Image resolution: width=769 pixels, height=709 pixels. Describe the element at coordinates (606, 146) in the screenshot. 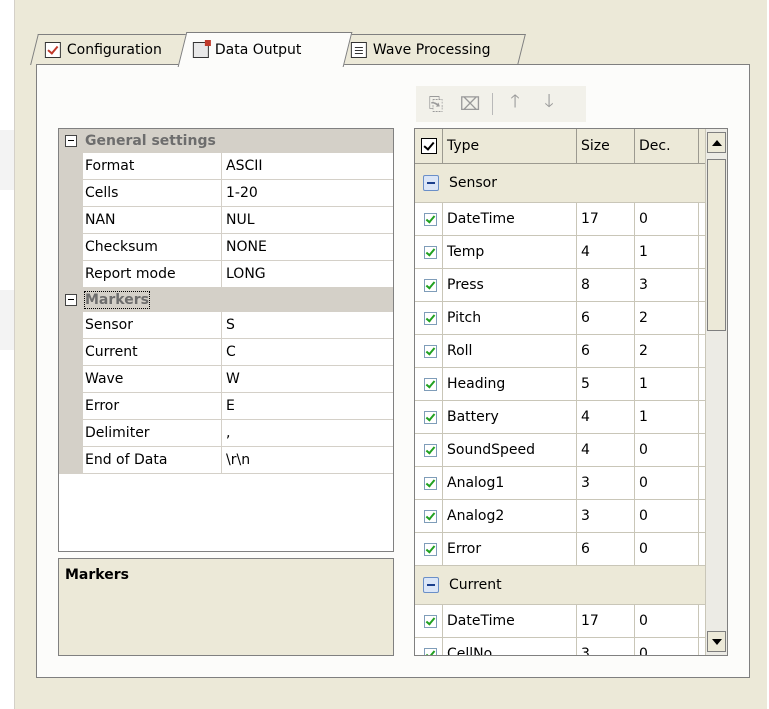

I see `column-header-size: Size` at that location.